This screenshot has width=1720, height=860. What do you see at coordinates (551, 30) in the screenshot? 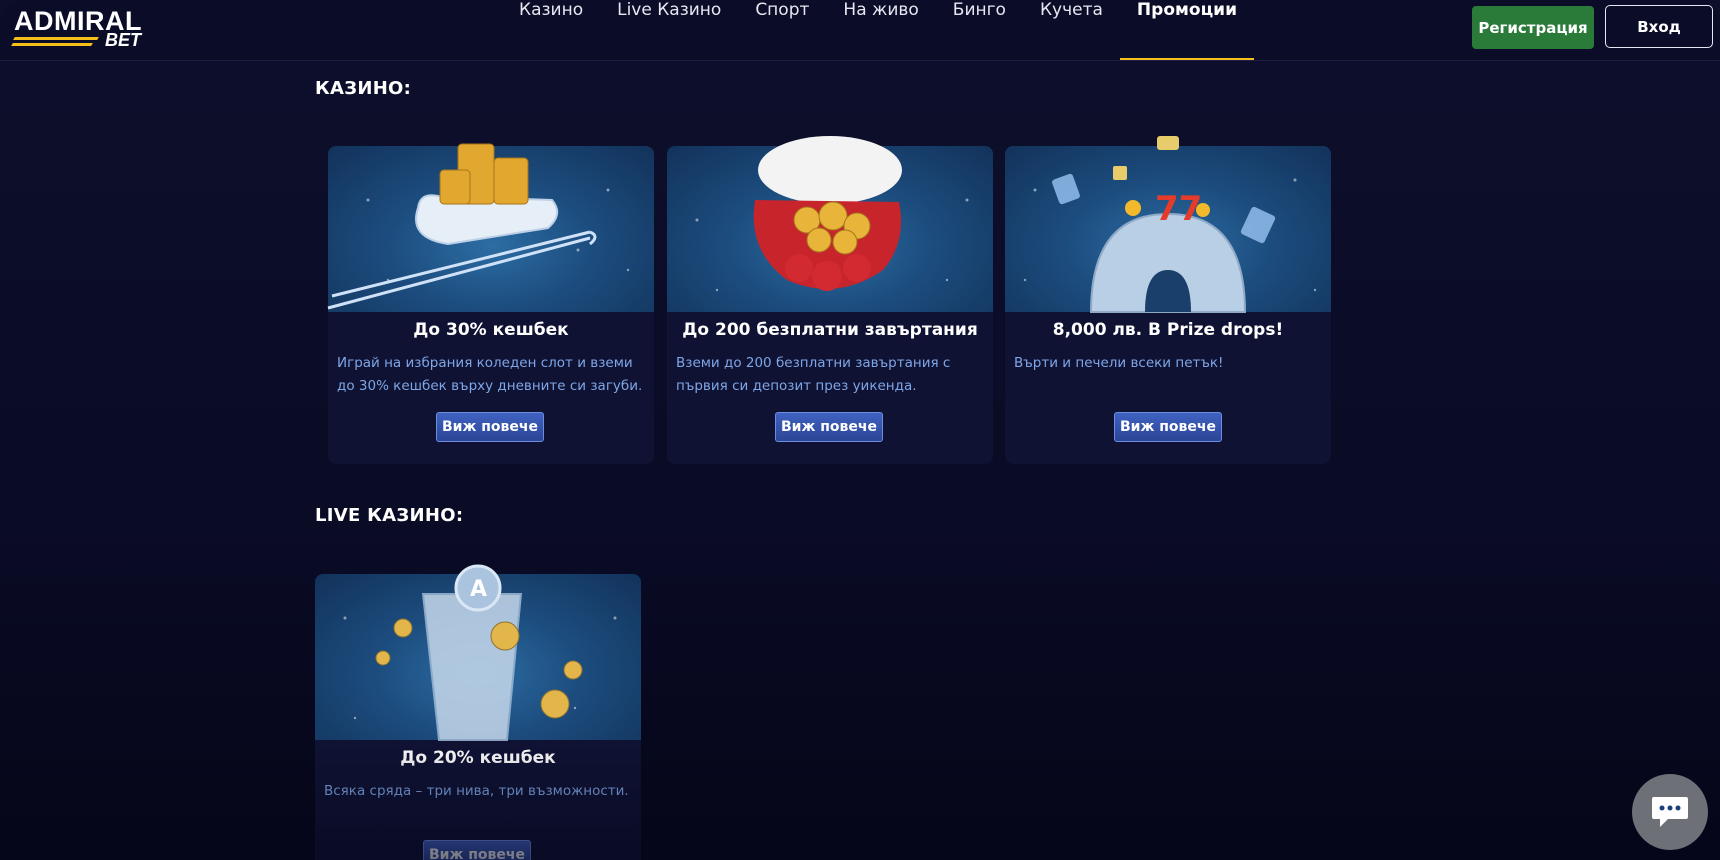
I see `nav-item-casino: Казино` at bounding box center [551, 30].